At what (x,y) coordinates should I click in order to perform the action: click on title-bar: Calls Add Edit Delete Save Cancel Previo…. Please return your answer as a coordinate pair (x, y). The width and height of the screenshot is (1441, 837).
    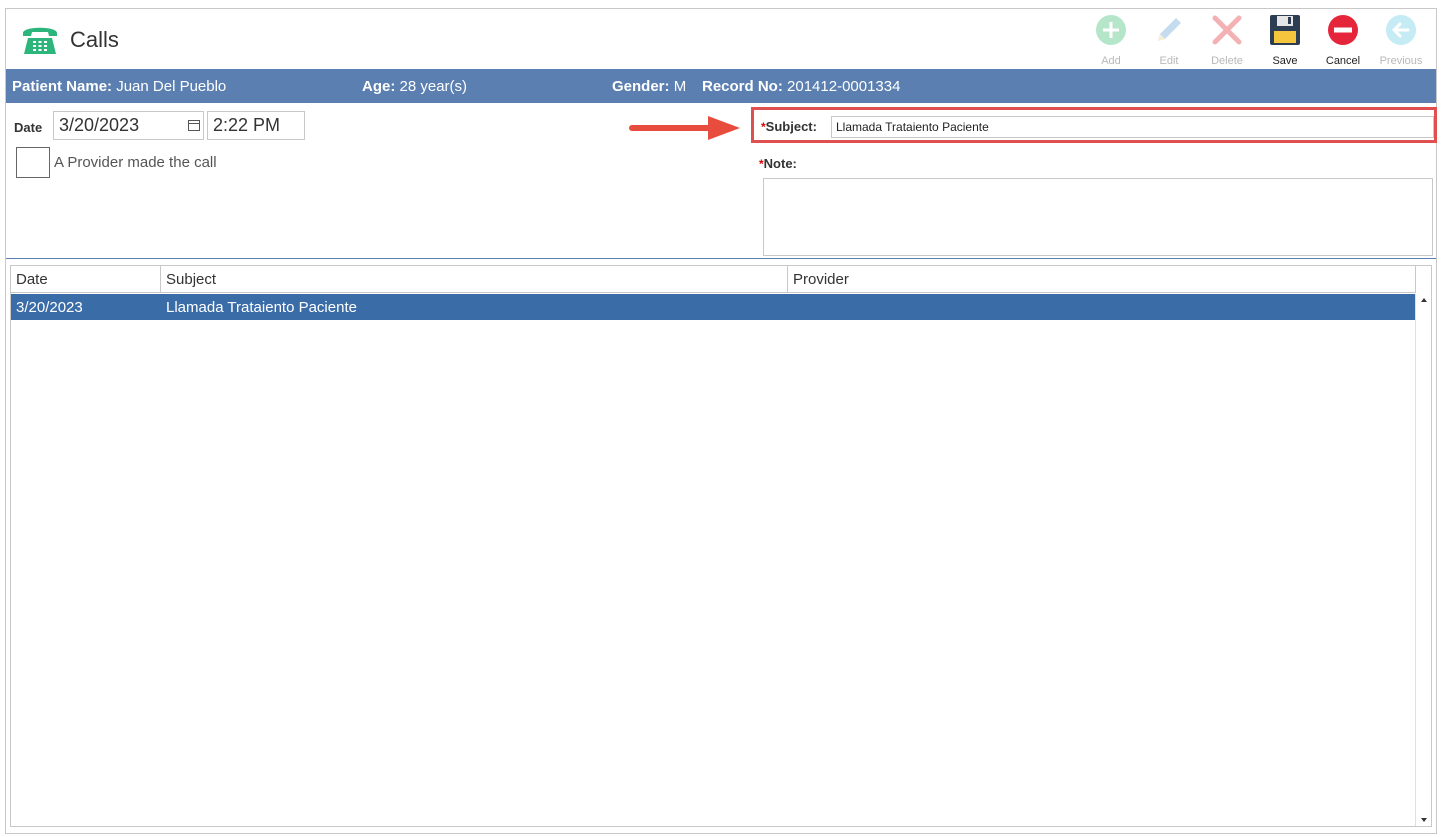
    Looking at the image, I should click on (721, 39).